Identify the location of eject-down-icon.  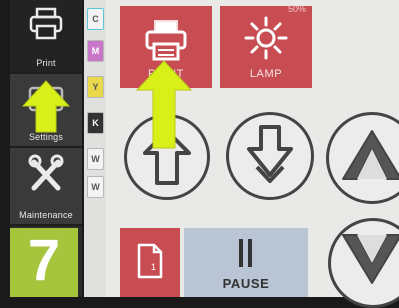
(370, 259).